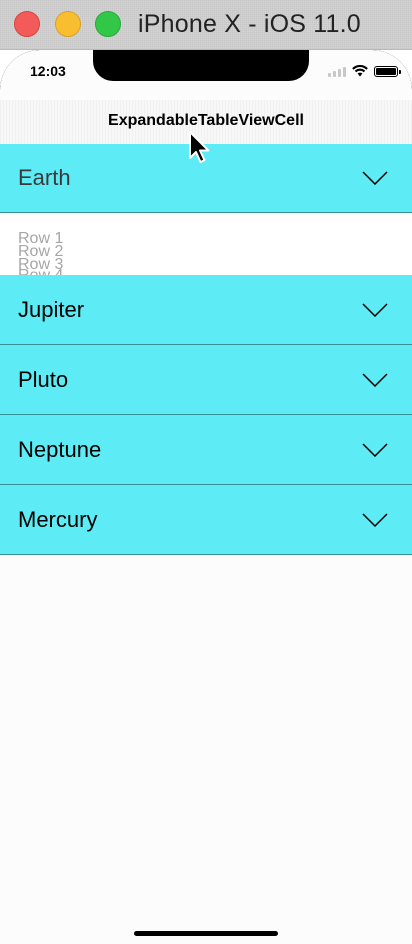  What do you see at coordinates (60, 449) in the screenshot?
I see `section-label: Neptune` at bounding box center [60, 449].